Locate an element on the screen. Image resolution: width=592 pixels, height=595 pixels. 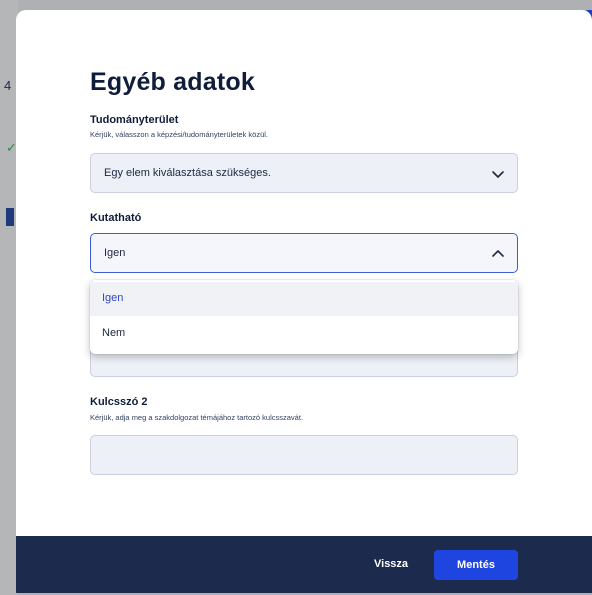
field-label-tudomanyterulet: Tudományterület is located at coordinates (134, 120).